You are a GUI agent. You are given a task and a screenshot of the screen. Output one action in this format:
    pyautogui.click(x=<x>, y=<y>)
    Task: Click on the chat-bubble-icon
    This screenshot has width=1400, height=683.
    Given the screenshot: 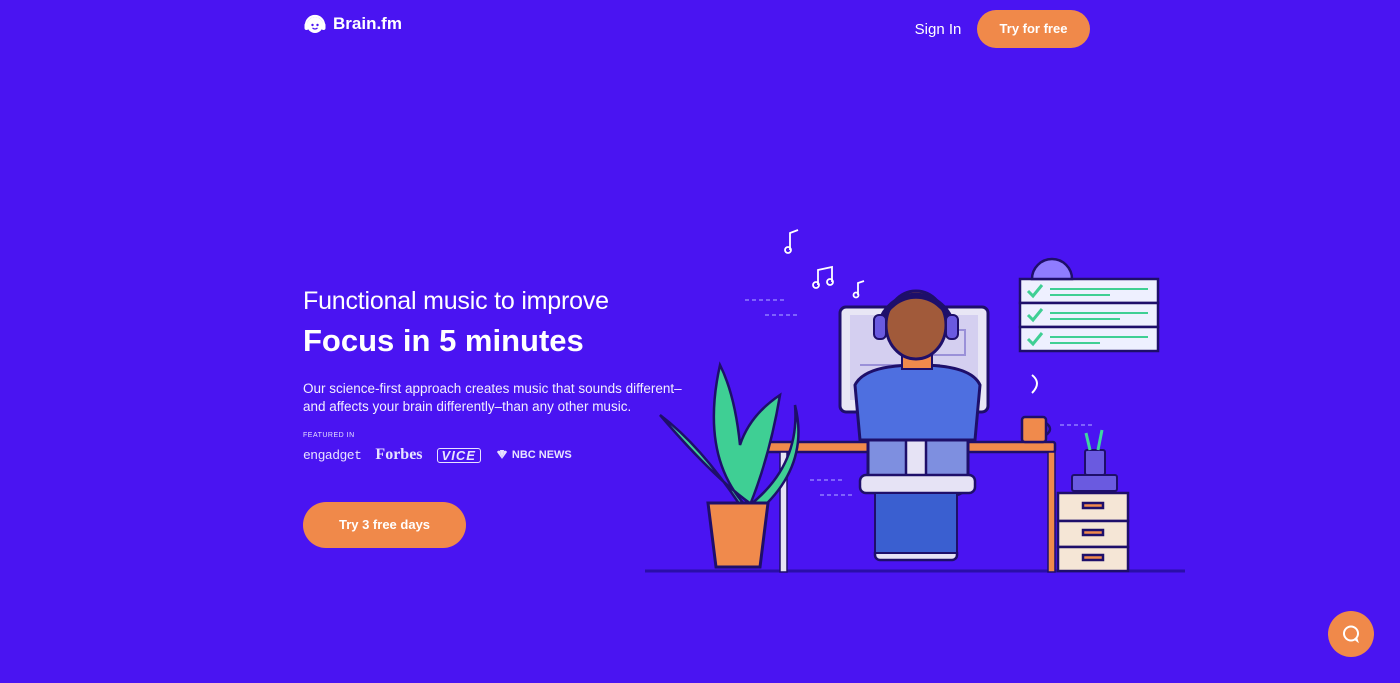 What is the action you would take?
    pyautogui.click(x=1351, y=634)
    